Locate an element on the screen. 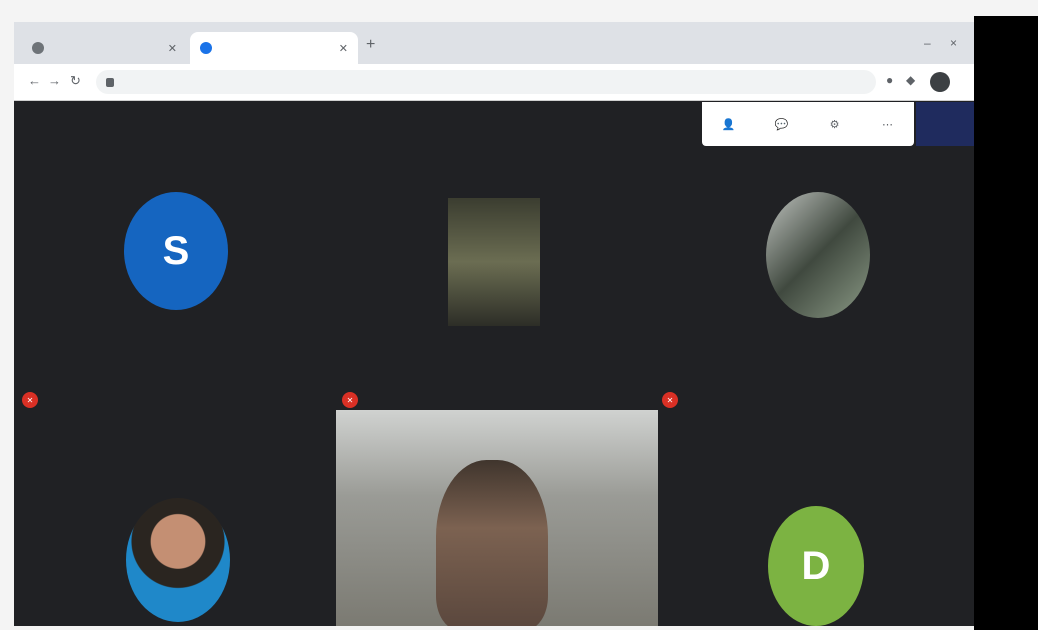 This screenshot has width=1038, height=630. participant-tile: D is located at coordinates (816, 529).